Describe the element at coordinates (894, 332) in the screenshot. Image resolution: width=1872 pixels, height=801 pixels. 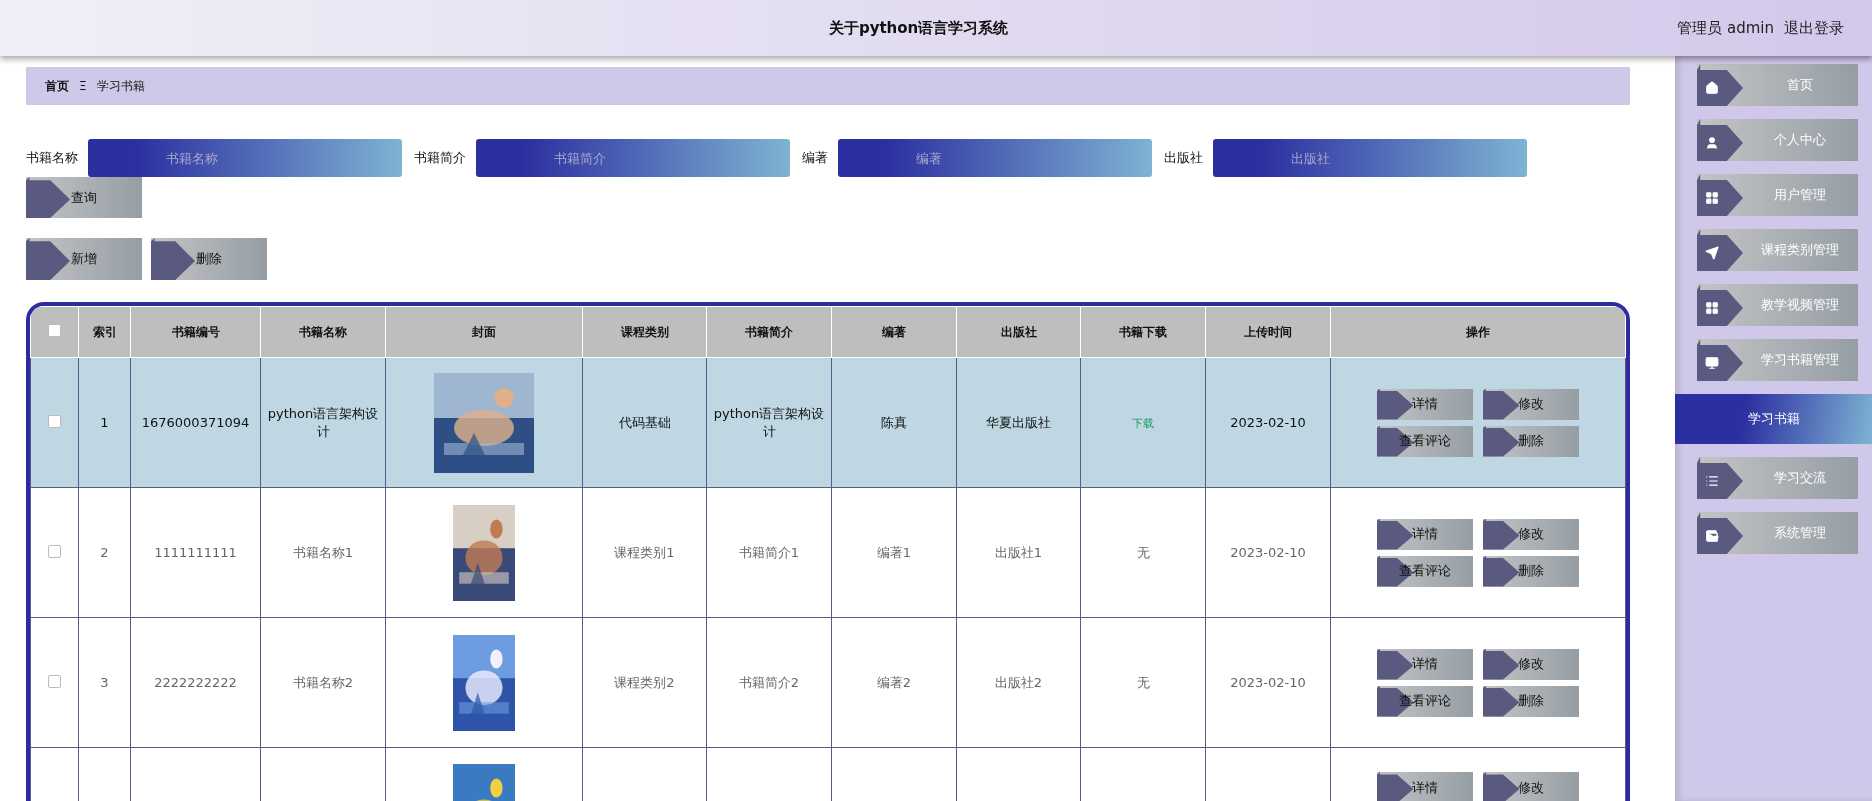
I see `column-header: 编著` at that location.